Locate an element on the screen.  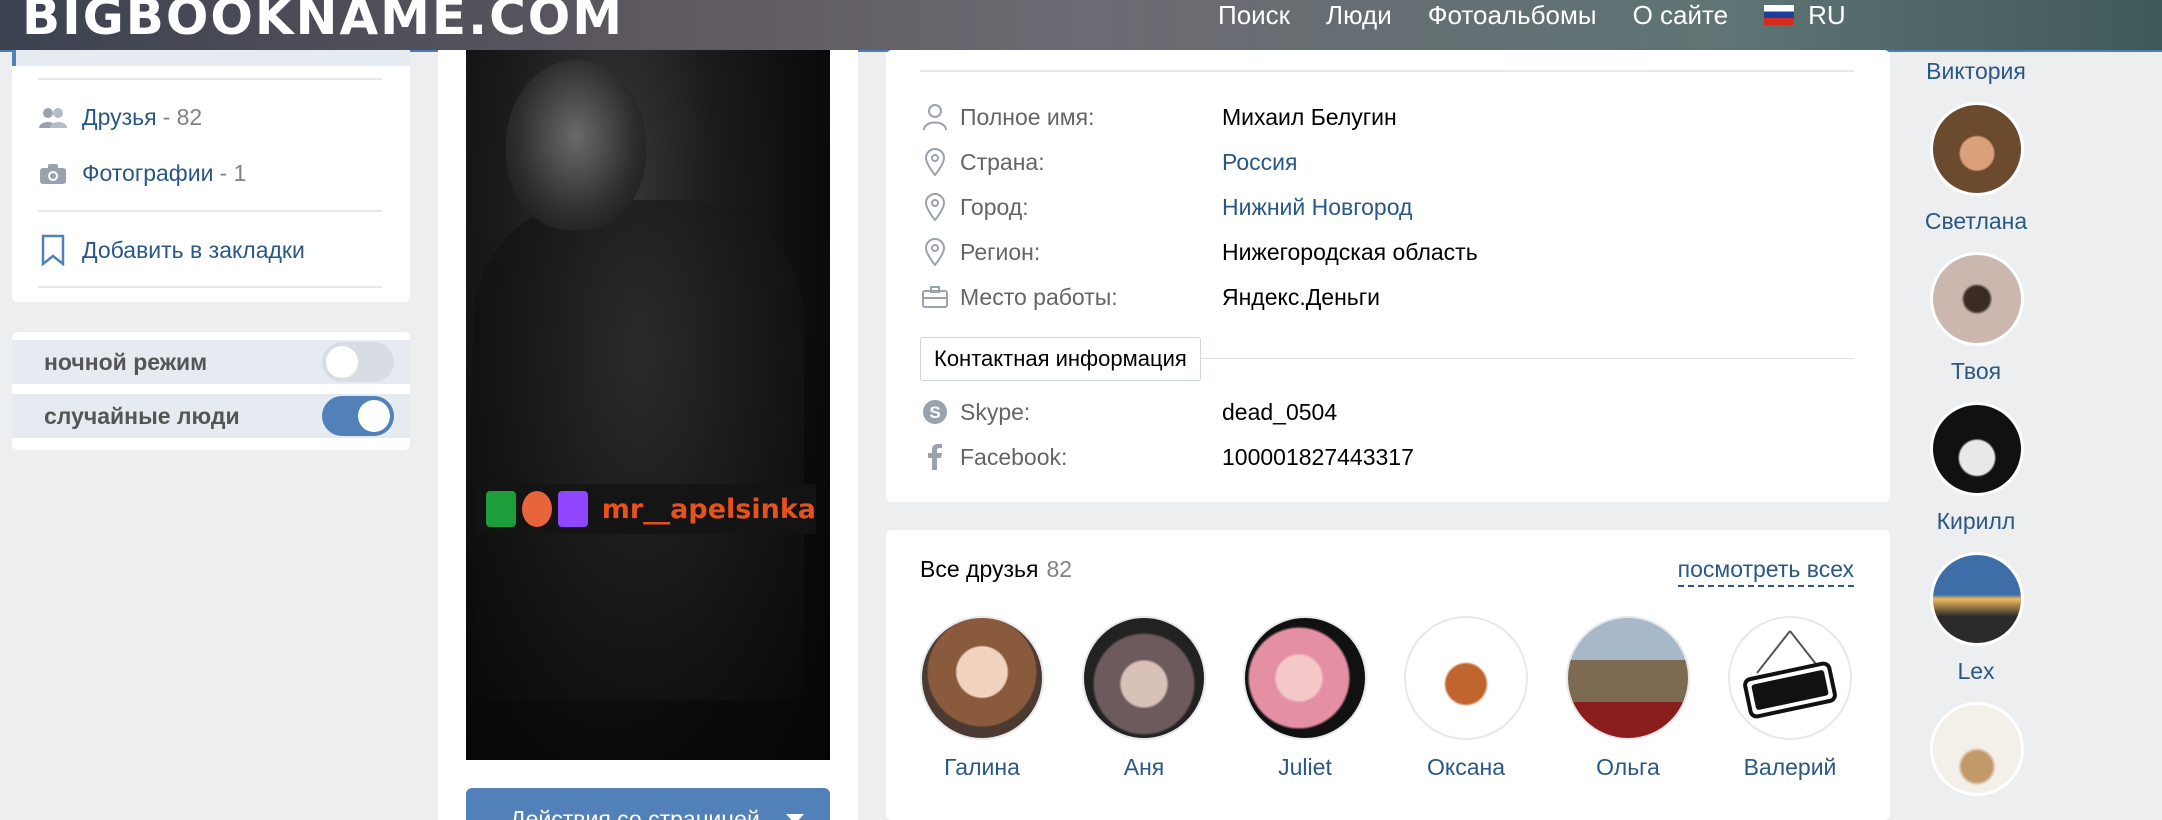
skype-icon: S is located at coordinates (935, 412).